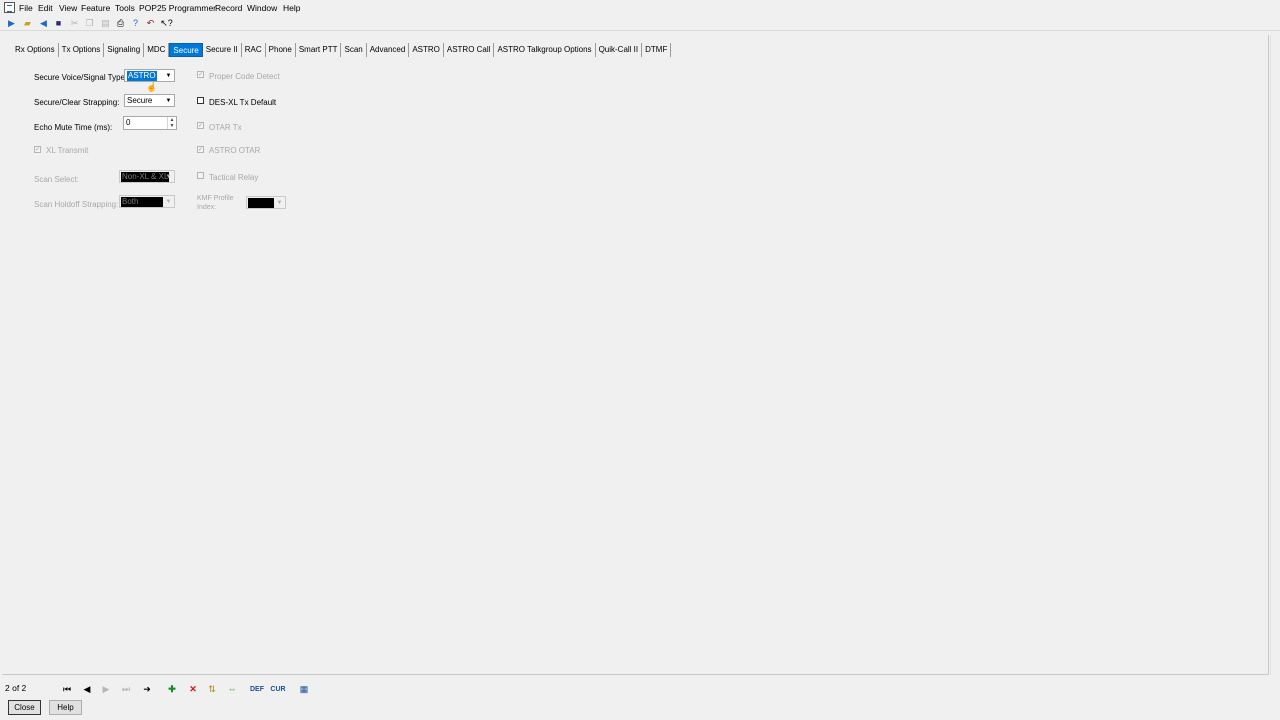  What do you see at coordinates (291, 8) in the screenshot?
I see `menu-help: Help` at bounding box center [291, 8].